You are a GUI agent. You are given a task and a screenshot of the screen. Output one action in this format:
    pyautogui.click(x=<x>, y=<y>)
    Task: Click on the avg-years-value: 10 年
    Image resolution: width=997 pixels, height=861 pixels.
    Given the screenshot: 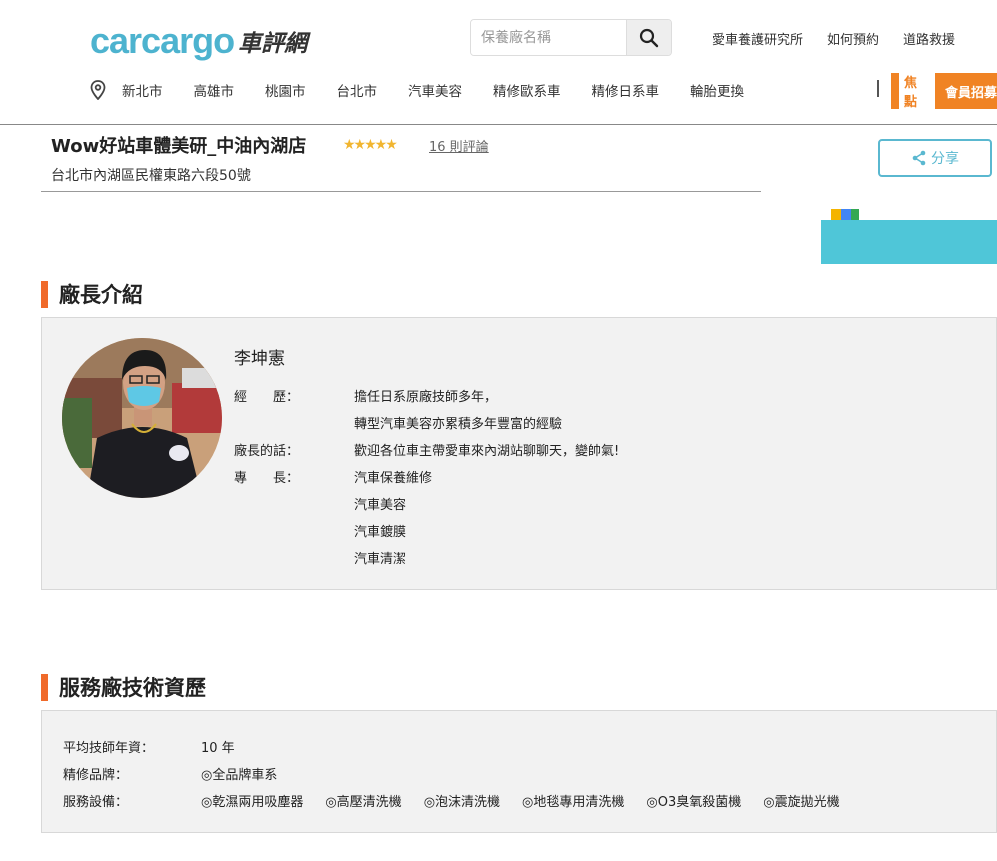 What is the action you would take?
    pyautogui.click(x=218, y=748)
    